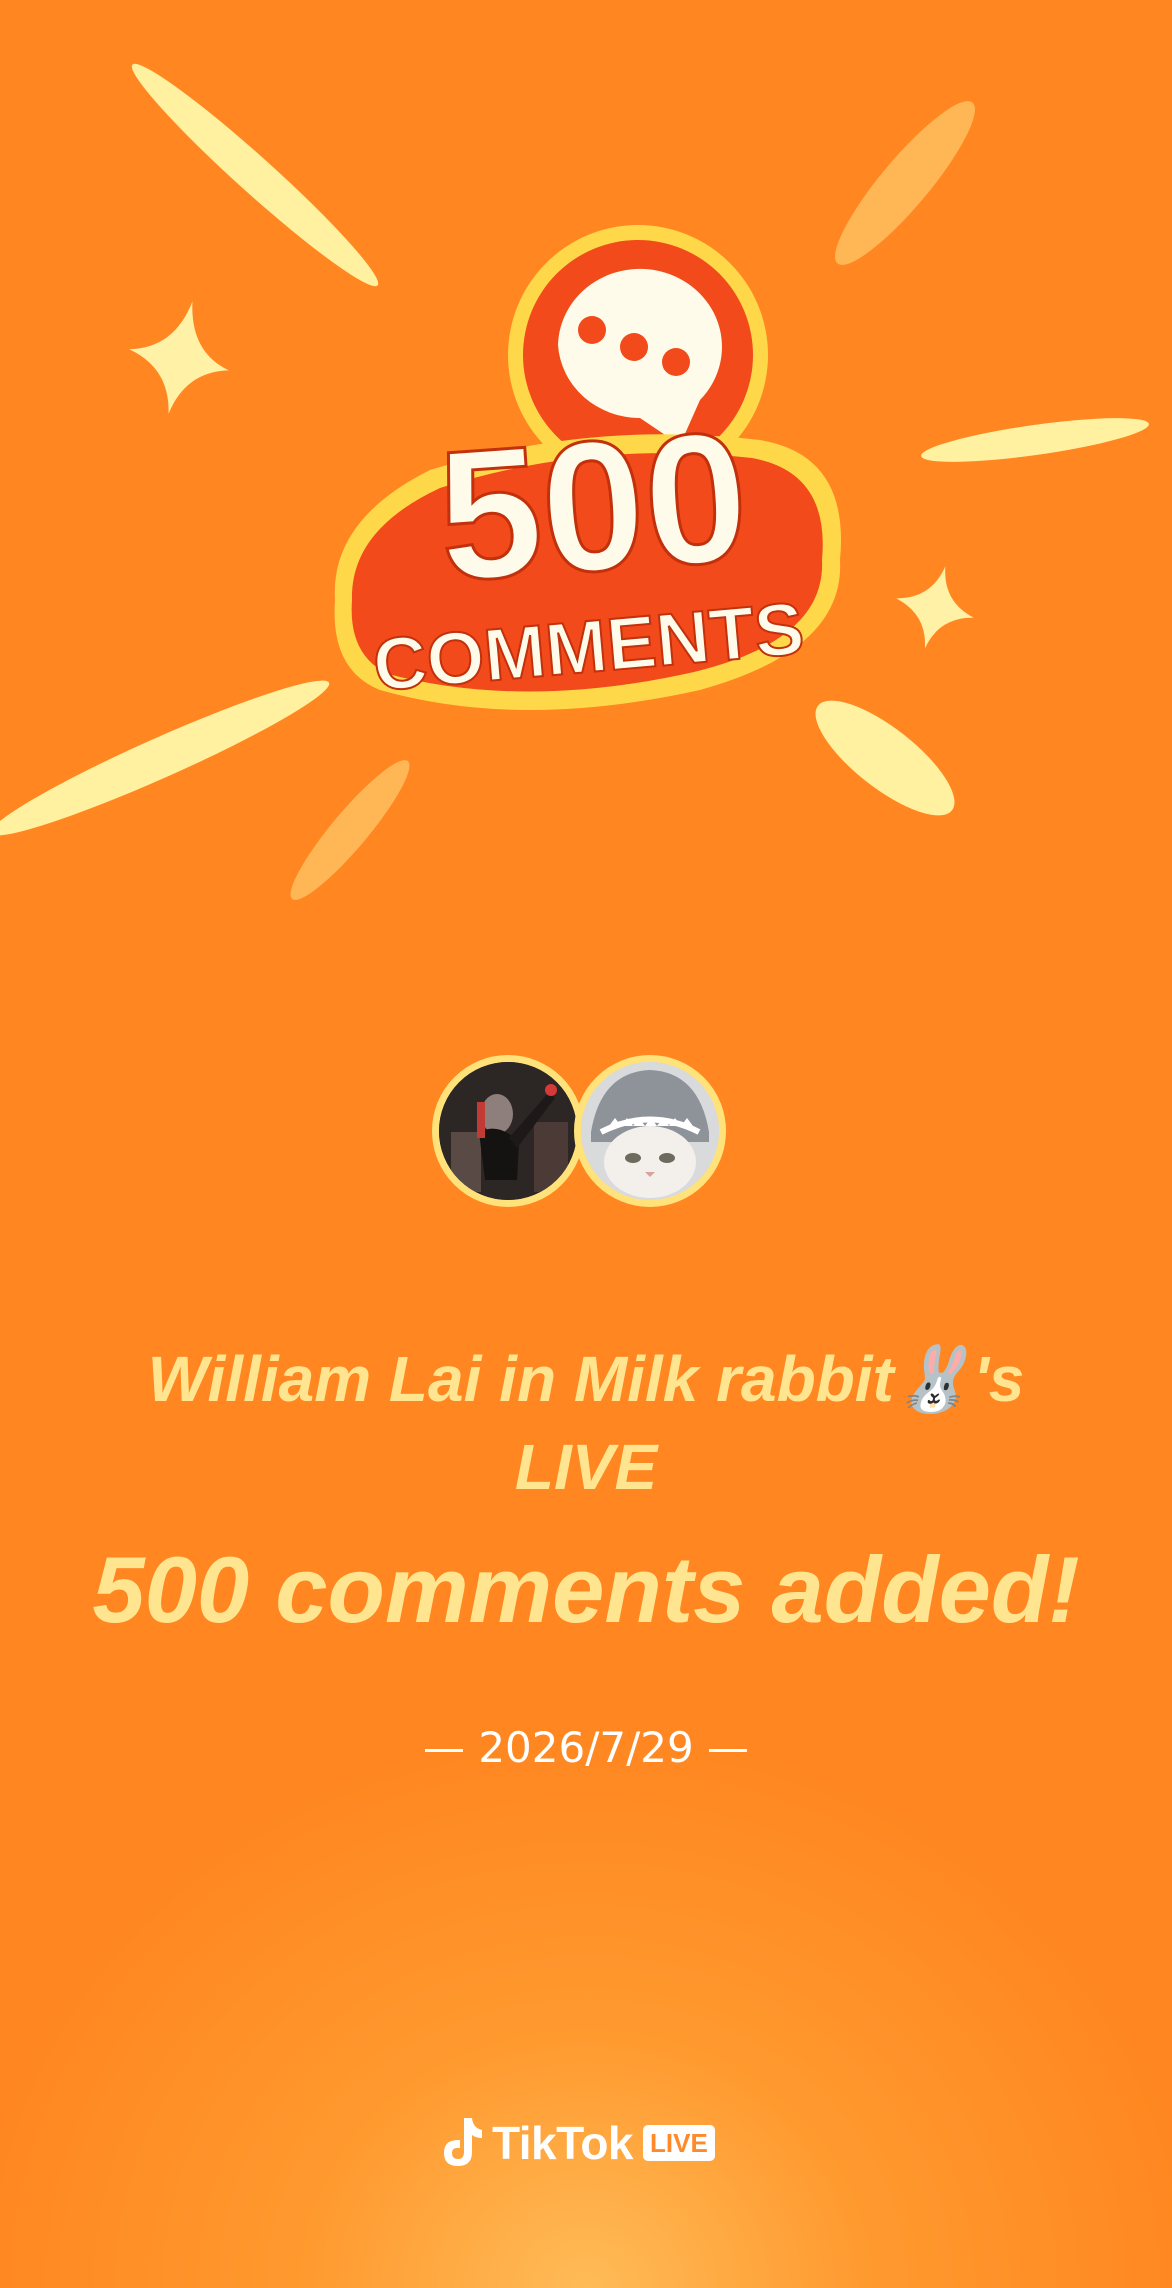 This screenshot has width=1172, height=2288. What do you see at coordinates (593, 507) in the screenshot?
I see `badge-number: 500` at bounding box center [593, 507].